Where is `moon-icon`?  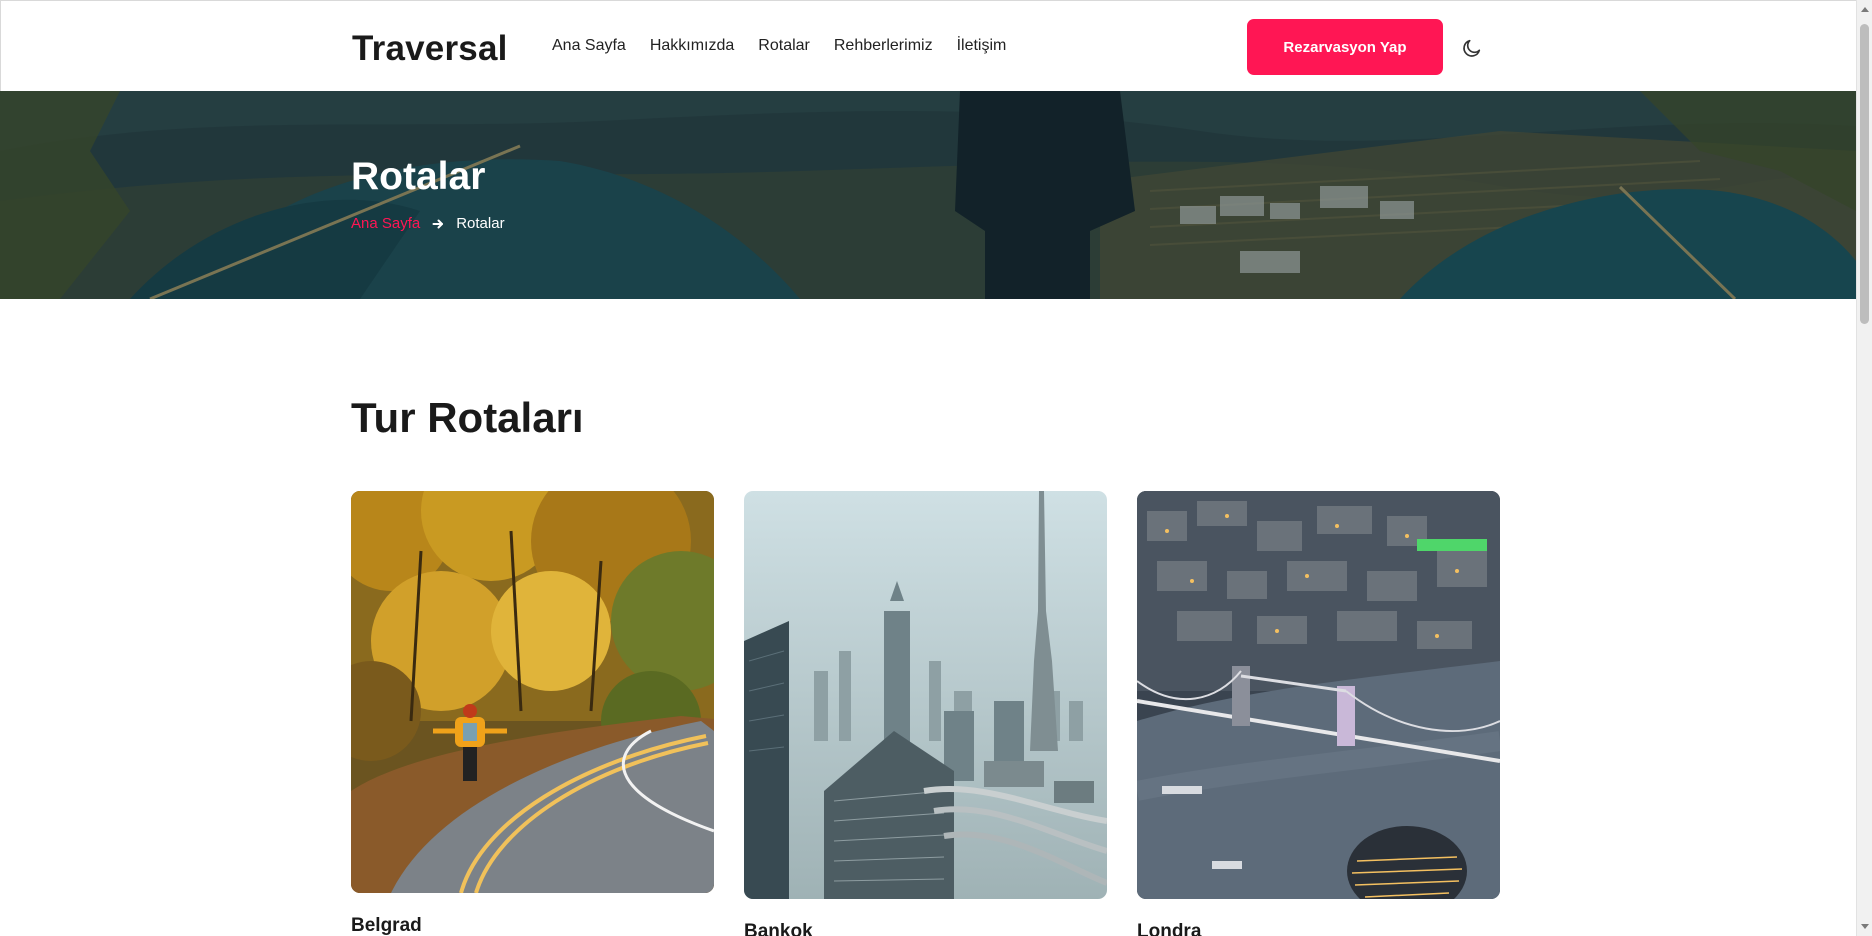 moon-icon is located at coordinates (1472, 48).